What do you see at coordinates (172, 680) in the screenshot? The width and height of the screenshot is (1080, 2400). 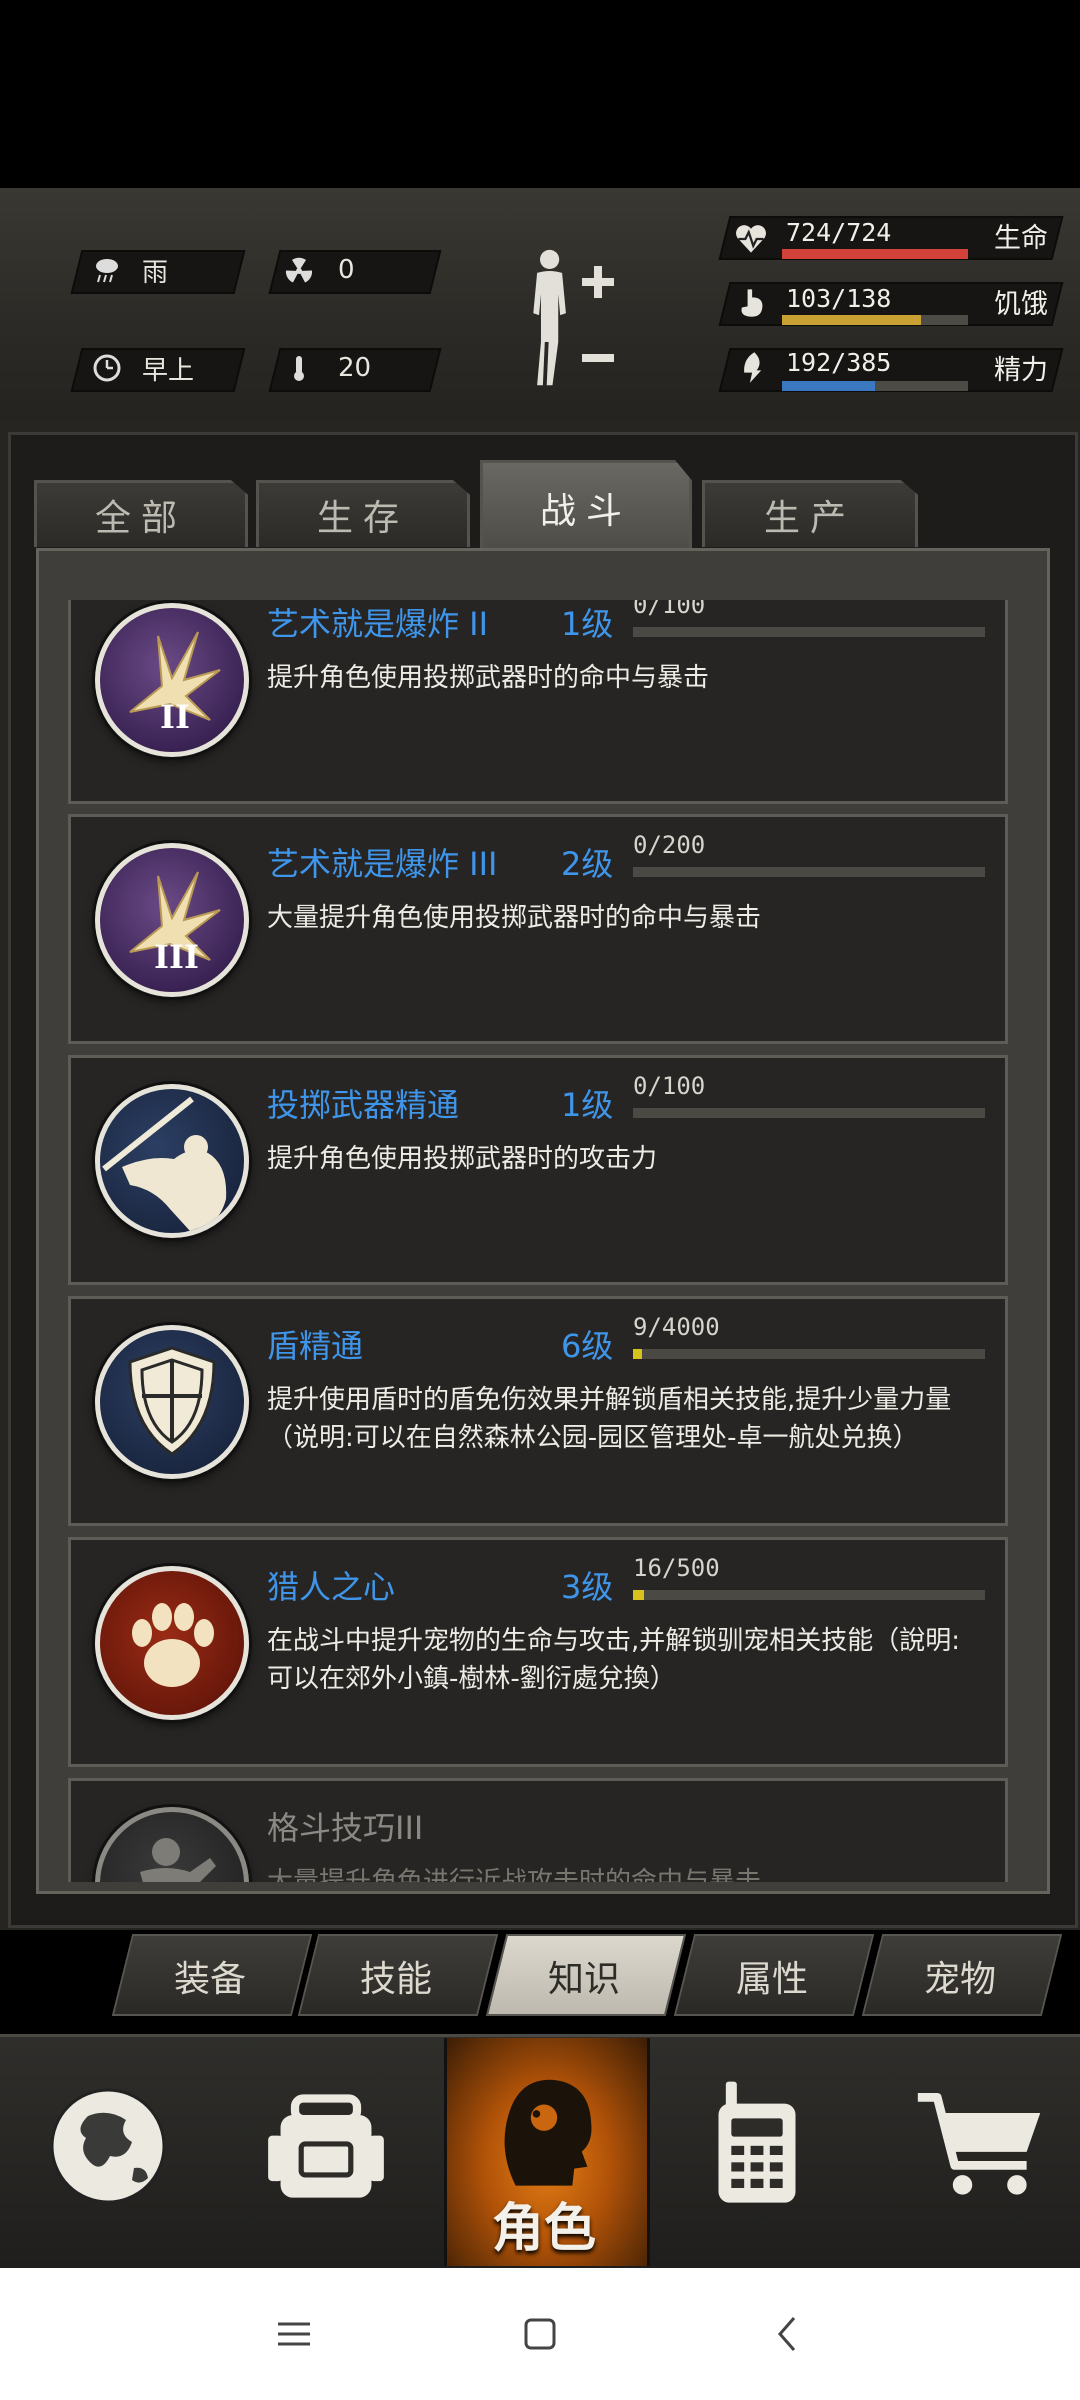 I see `explosion-icon: II` at bounding box center [172, 680].